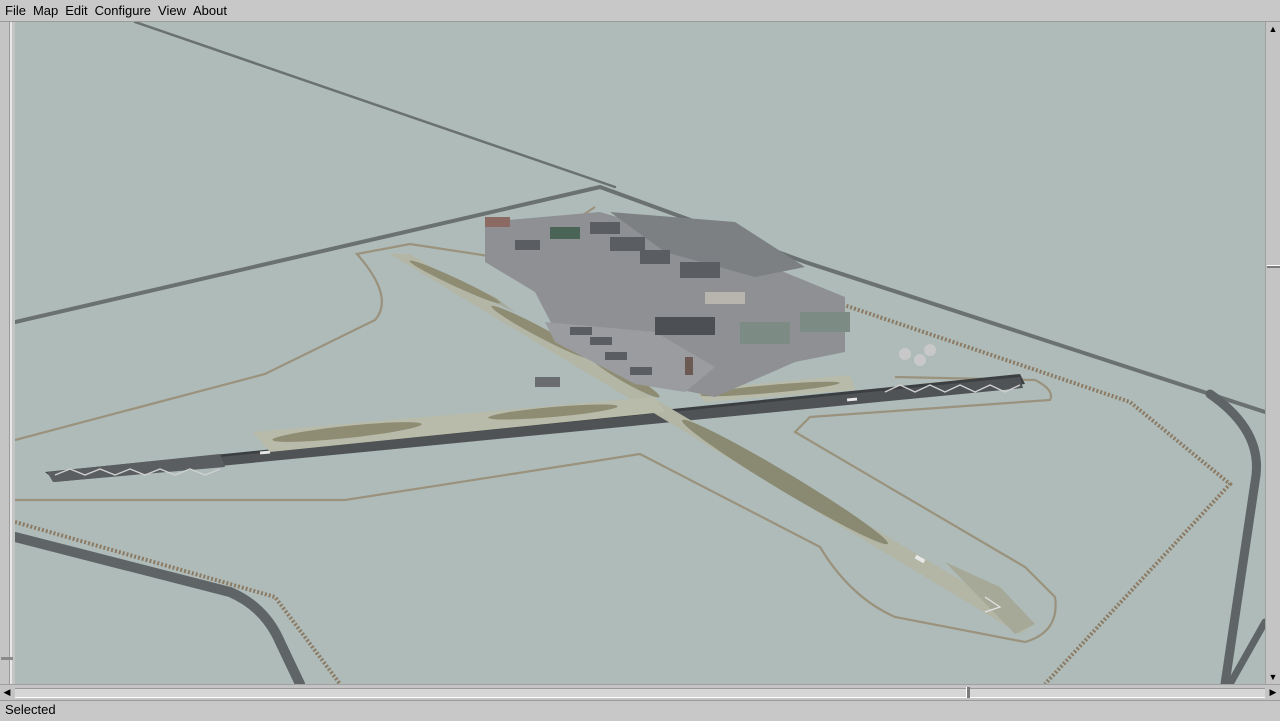 This screenshot has height=721, width=1280. What do you see at coordinates (45, 11) in the screenshot?
I see `menu-map: Map` at bounding box center [45, 11].